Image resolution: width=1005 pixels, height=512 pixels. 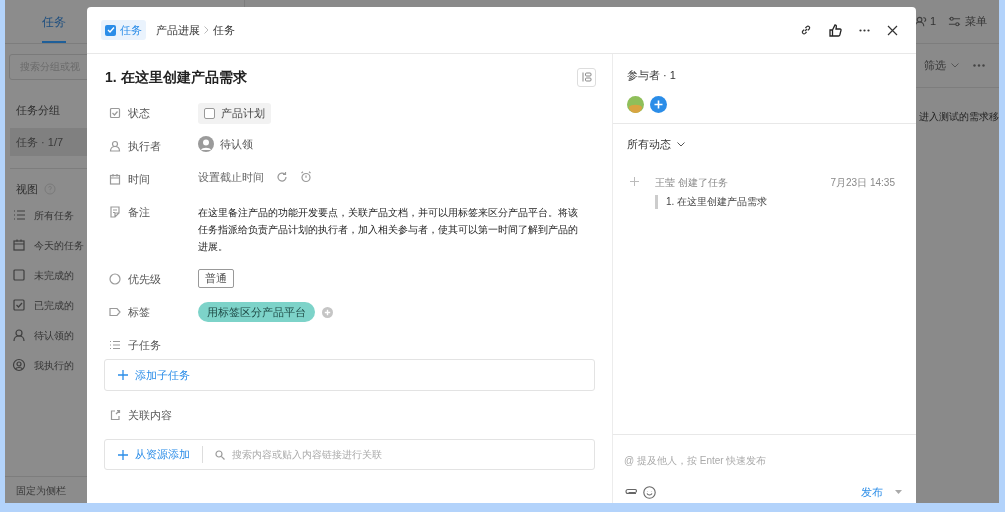 What do you see at coordinates (864, 30) in the screenshot?
I see `more-icon` at bounding box center [864, 30].